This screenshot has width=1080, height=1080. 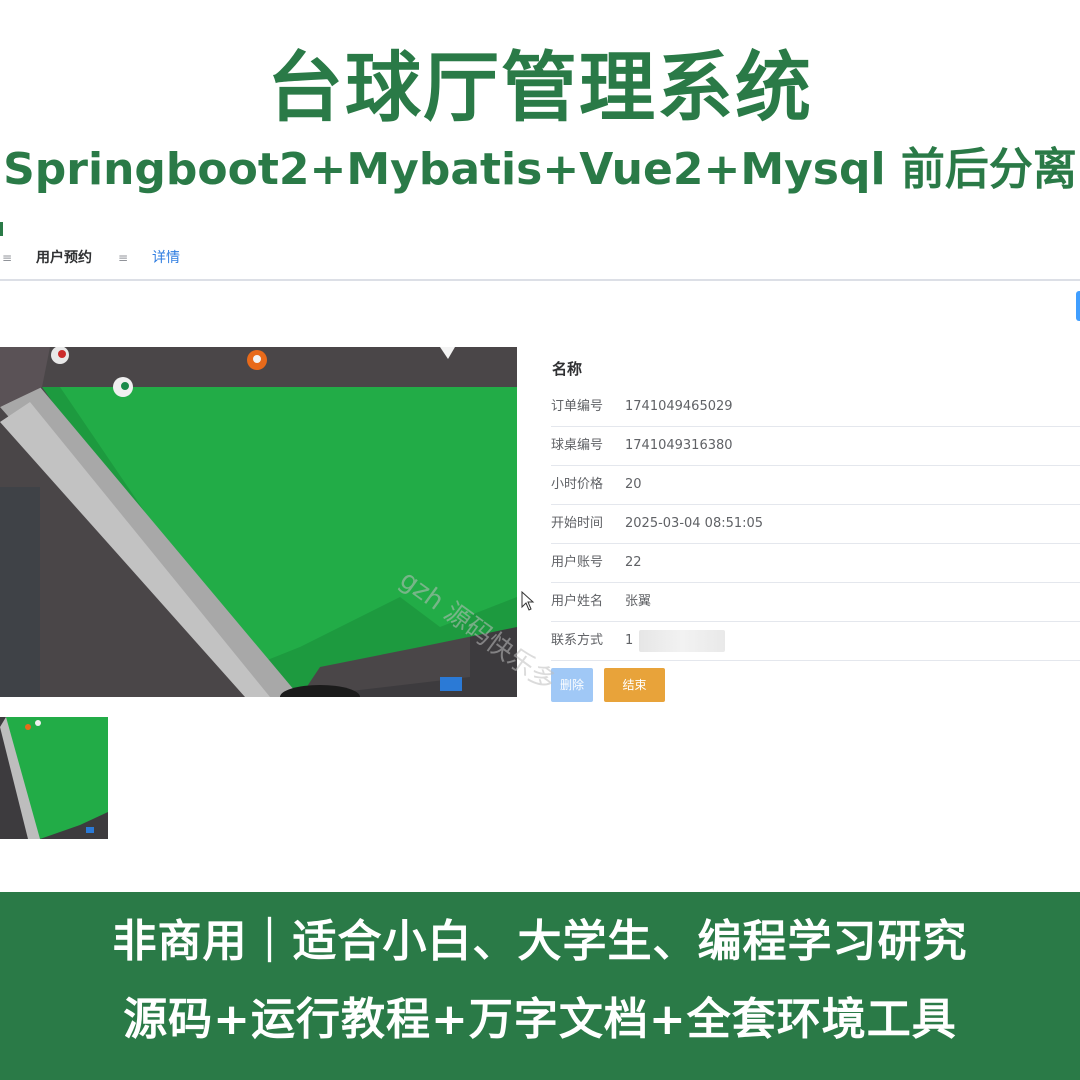 I want to click on table-thumbnail, so click(x=54, y=778).